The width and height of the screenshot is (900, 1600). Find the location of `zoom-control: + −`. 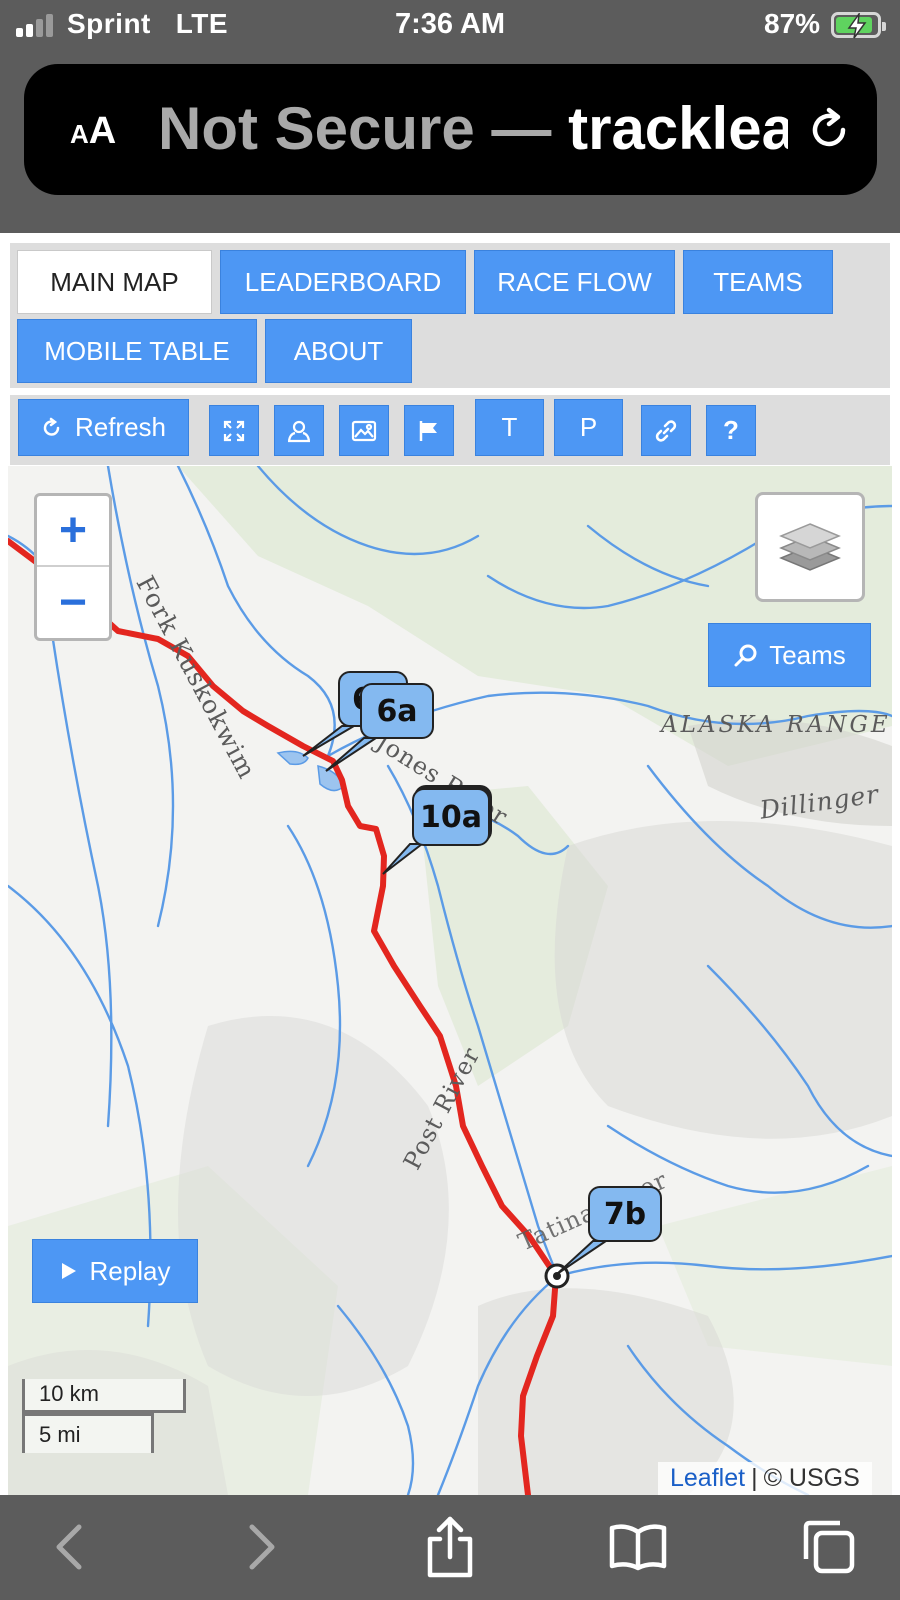

zoom-control: + − is located at coordinates (73, 567).